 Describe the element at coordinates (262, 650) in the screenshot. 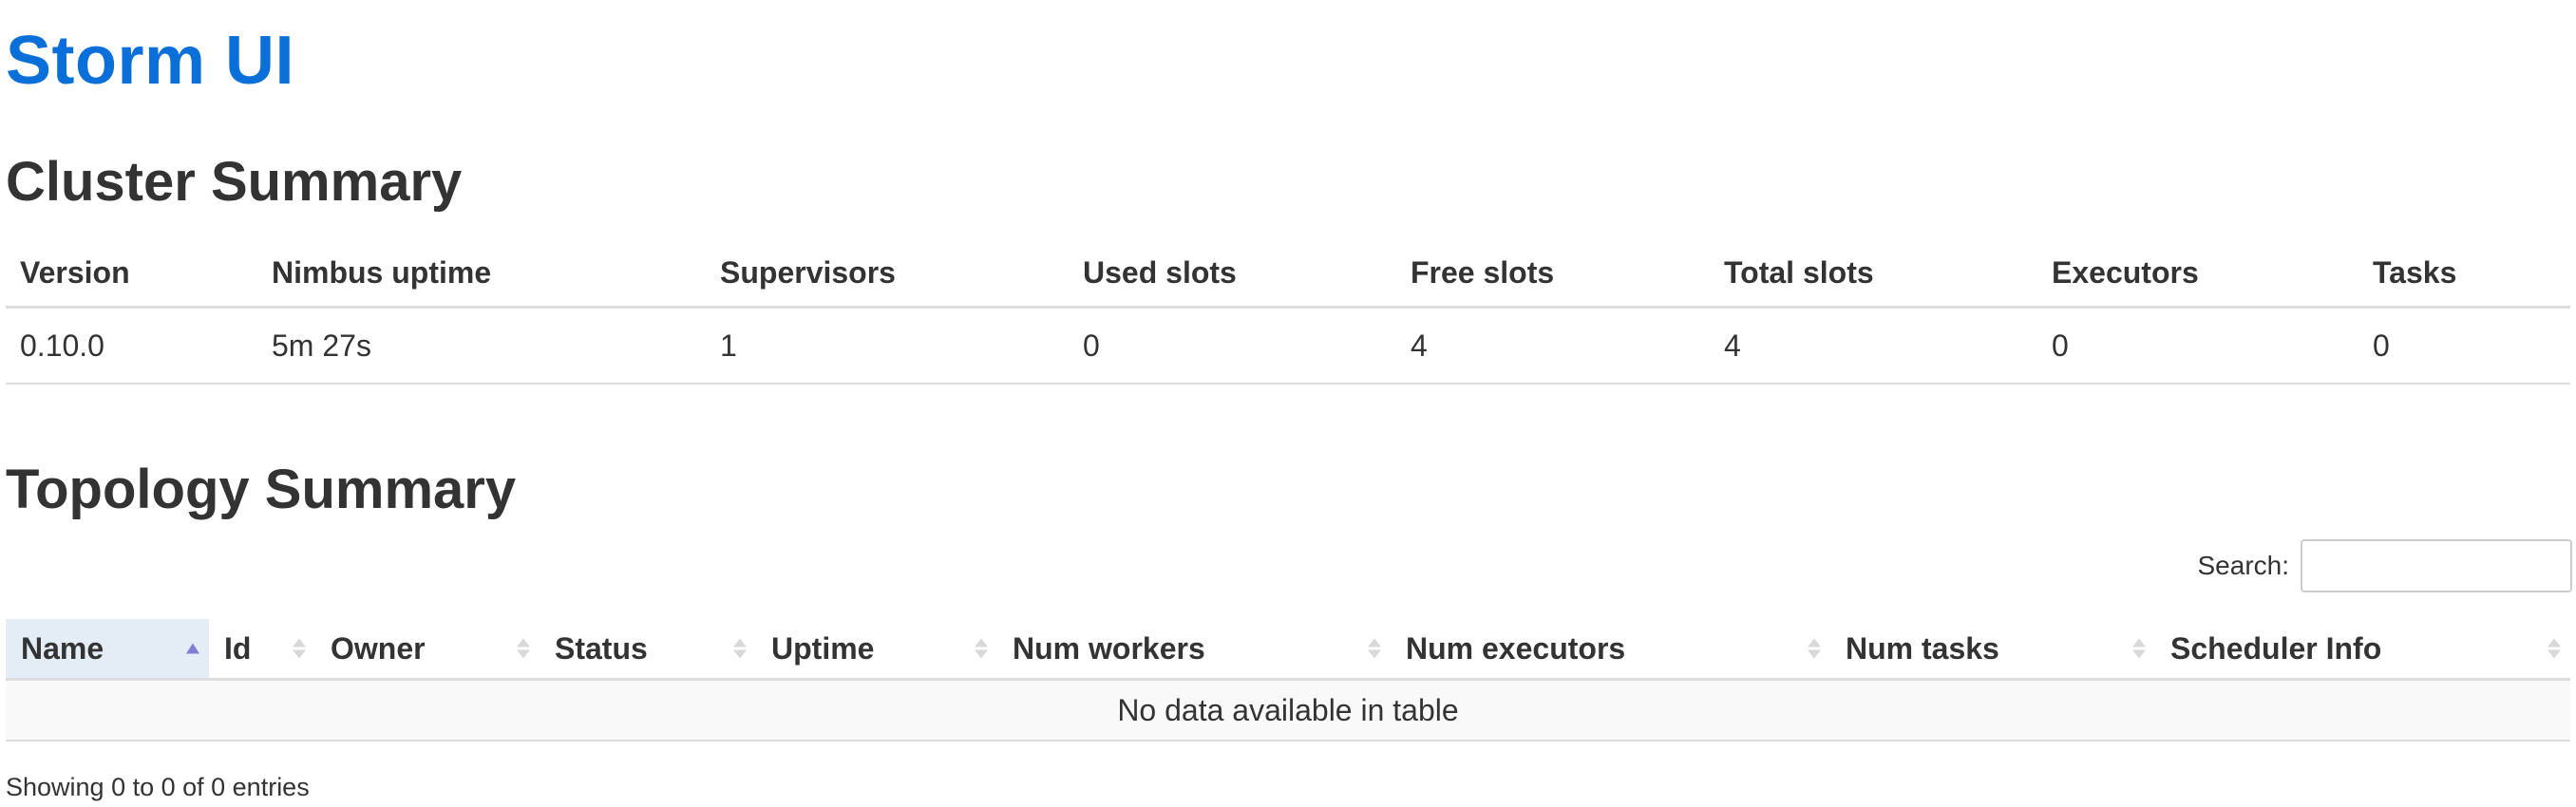

I see `column-header-id: Id` at that location.